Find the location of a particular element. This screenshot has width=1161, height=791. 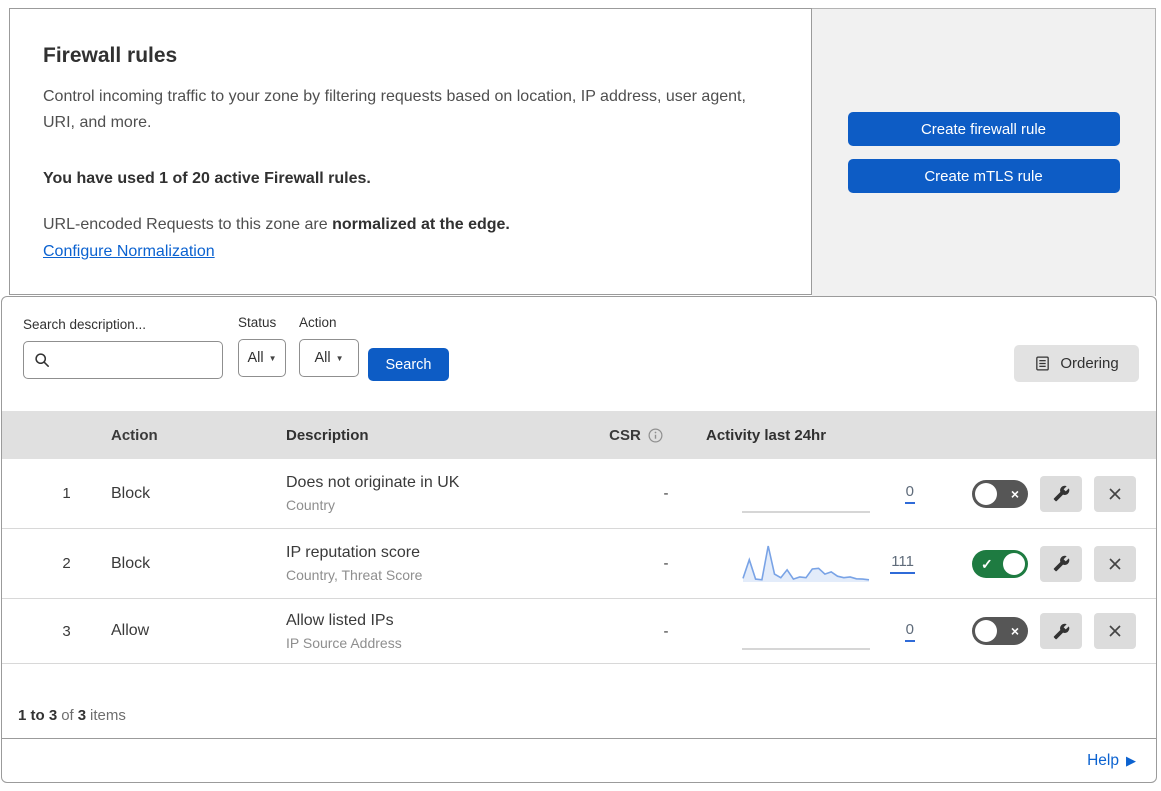

info-icon is located at coordinates (655, 435).